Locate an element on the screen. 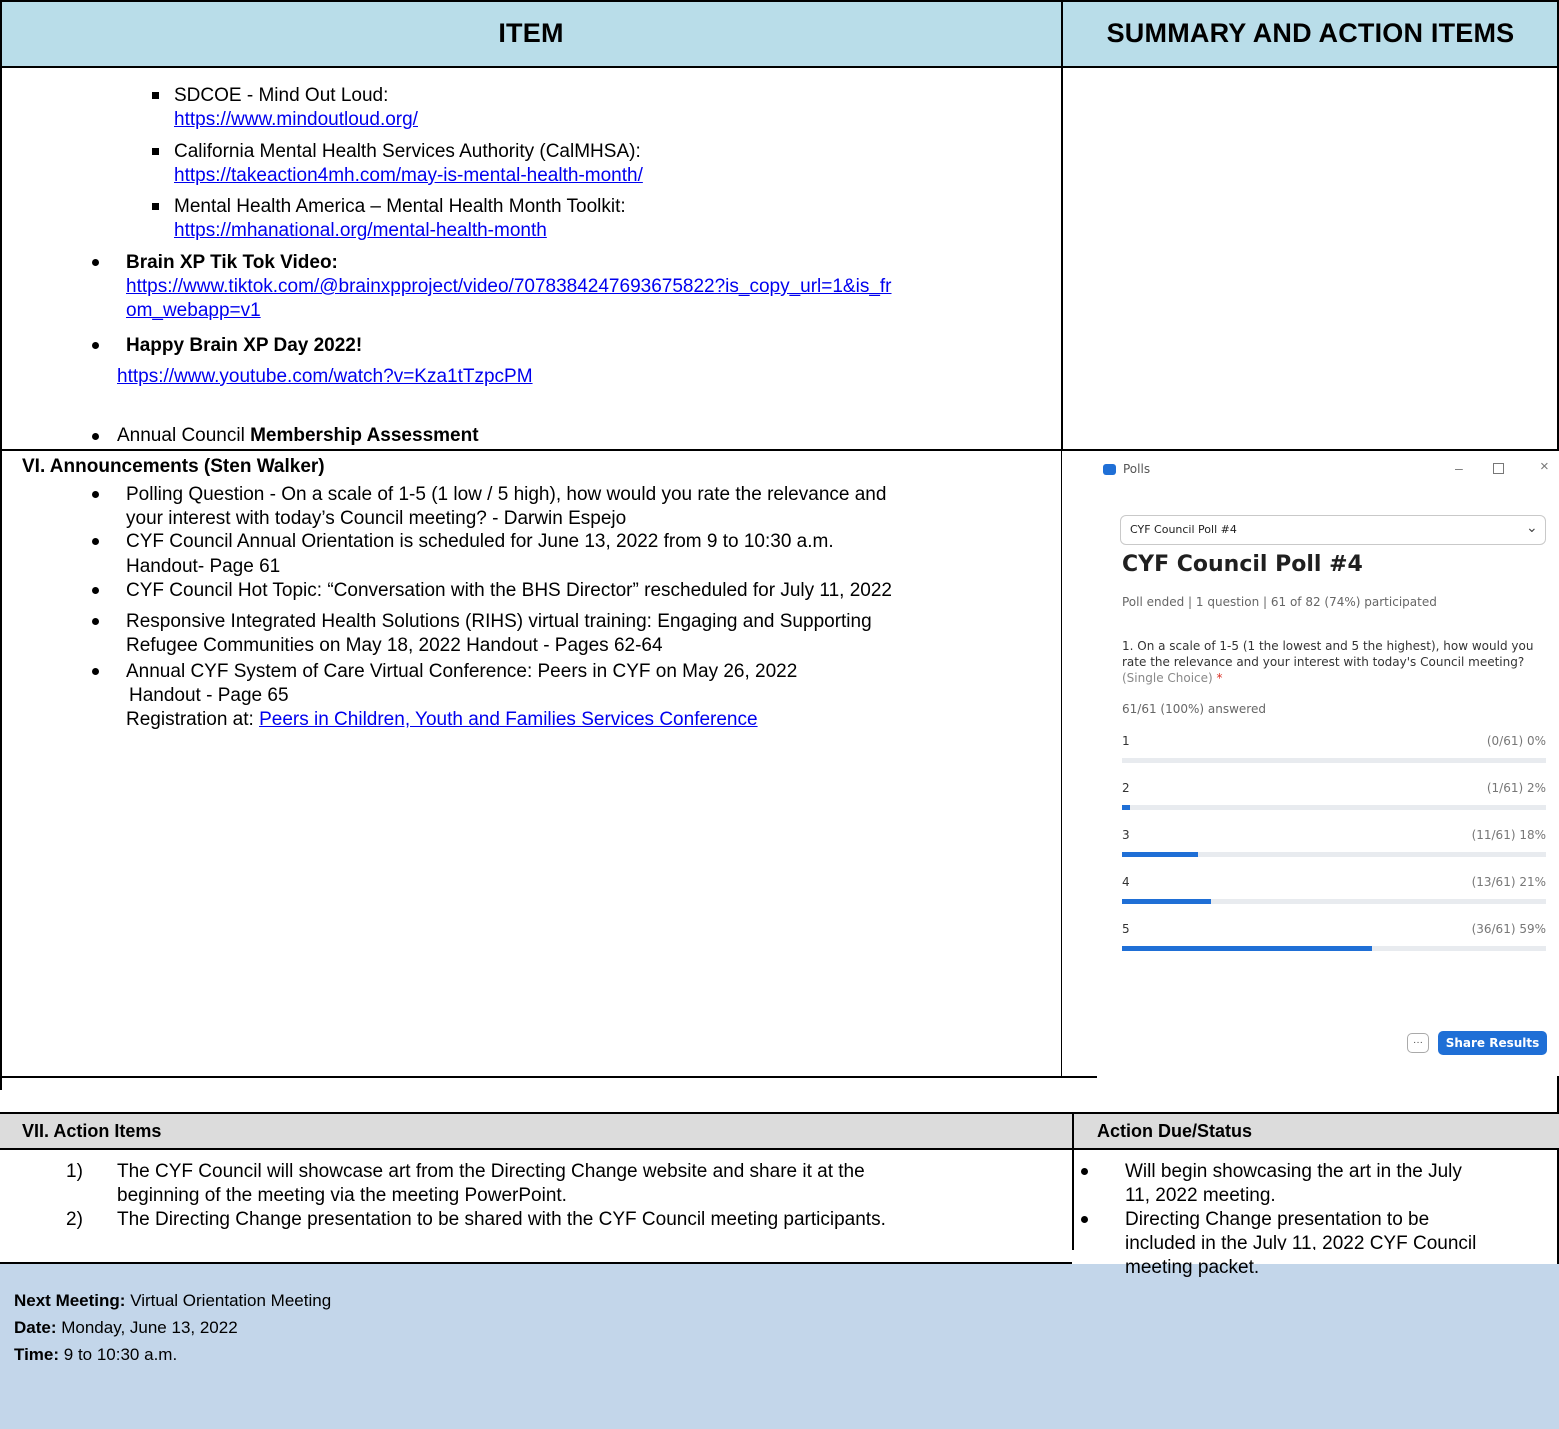  poll-select-value: CYF Council Poll #4 is located at coordinates (1183, 529).